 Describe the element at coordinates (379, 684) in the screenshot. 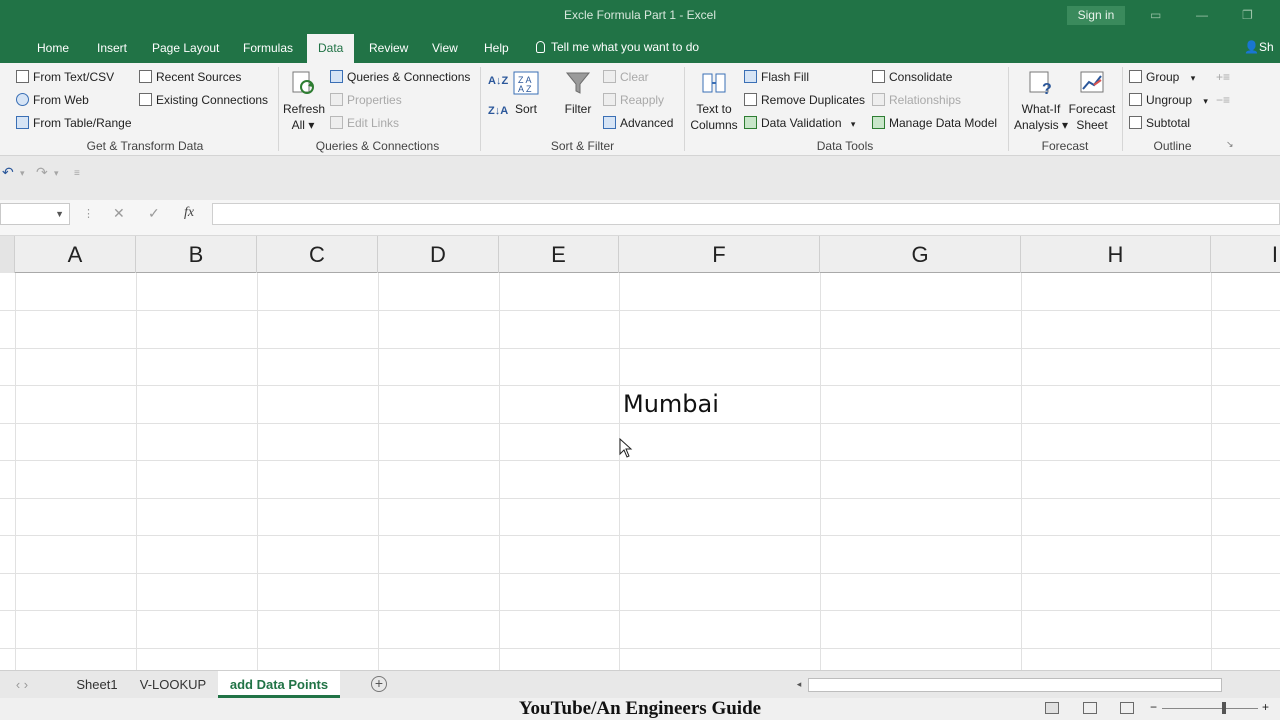

I see `add-sheet-icon: +` at that location.